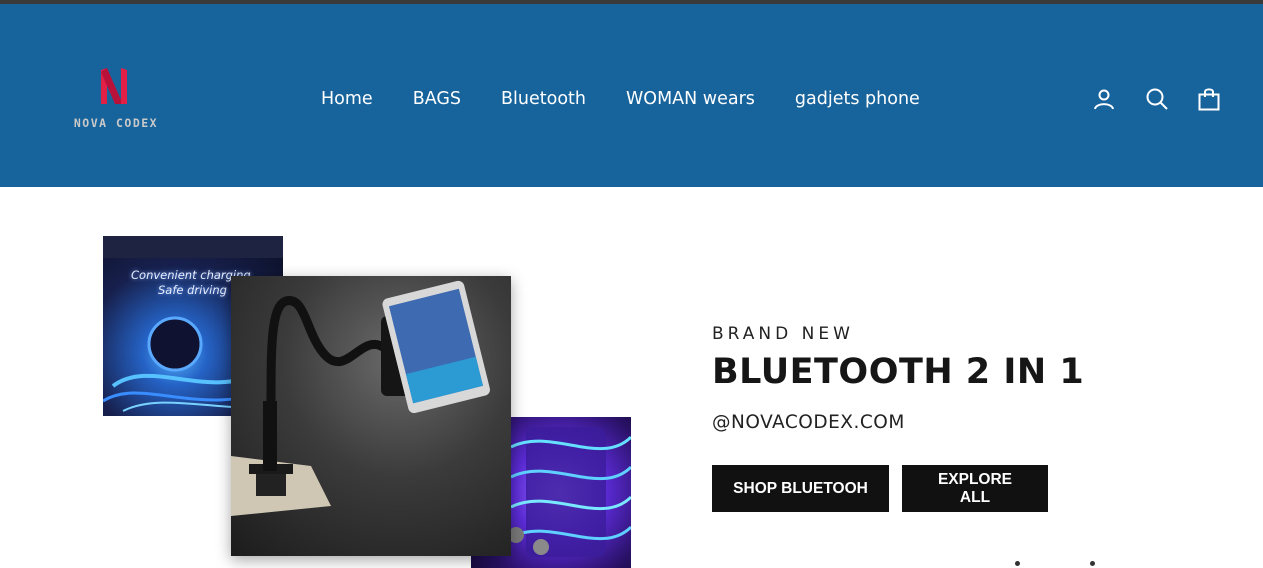  Describe the element at coordinates (808, 422) in the screenshot. I see `hero-subtitle: @NOVACODEX.COM` at that location.